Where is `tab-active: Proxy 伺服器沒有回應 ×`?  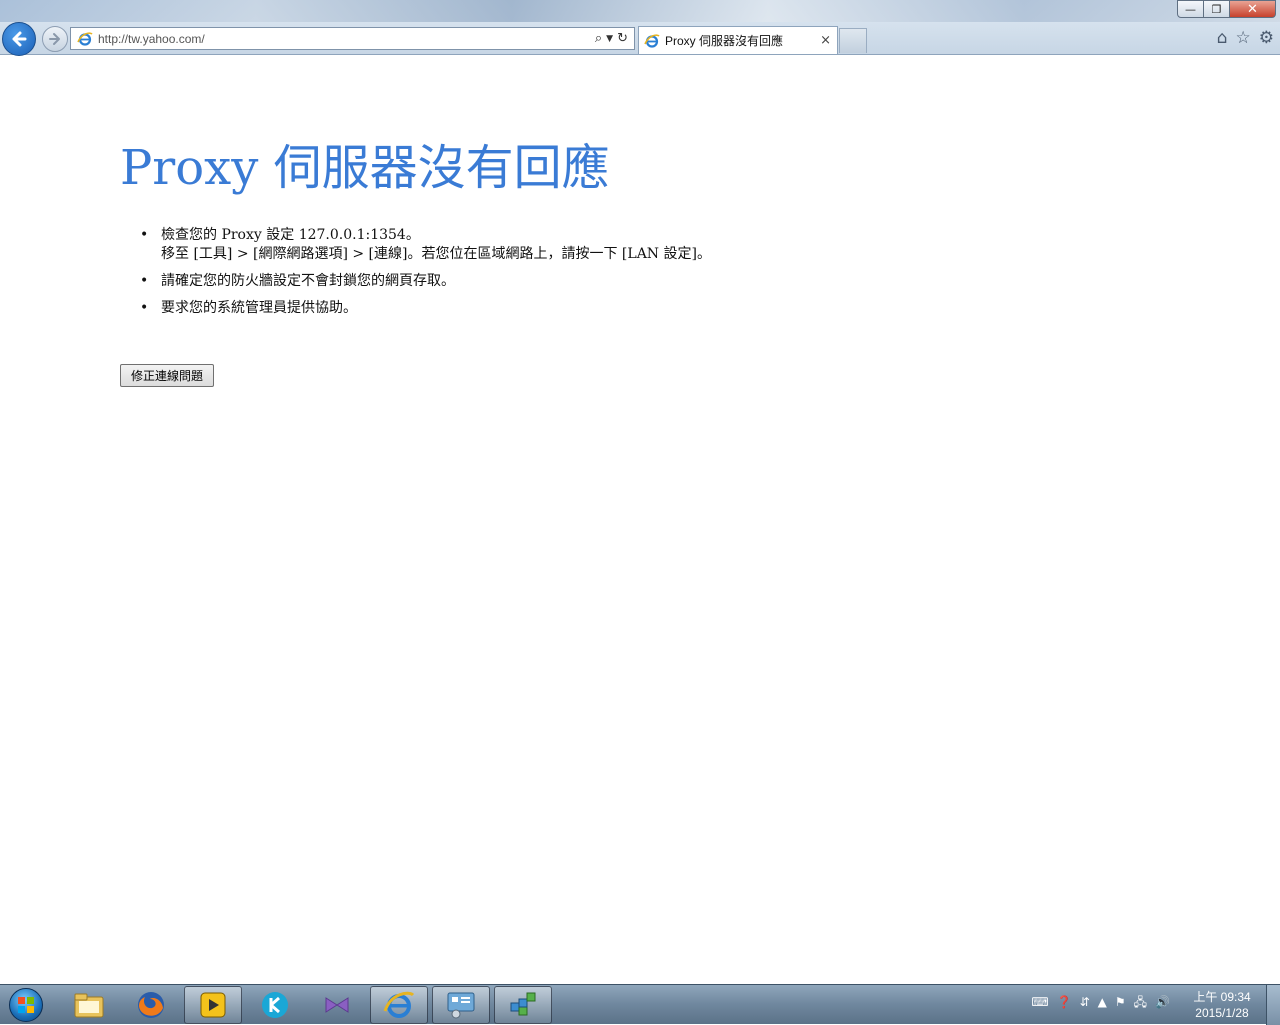
tab-active: Proxy 伺服器沒有回應 × is located at coordinates (738, 40).